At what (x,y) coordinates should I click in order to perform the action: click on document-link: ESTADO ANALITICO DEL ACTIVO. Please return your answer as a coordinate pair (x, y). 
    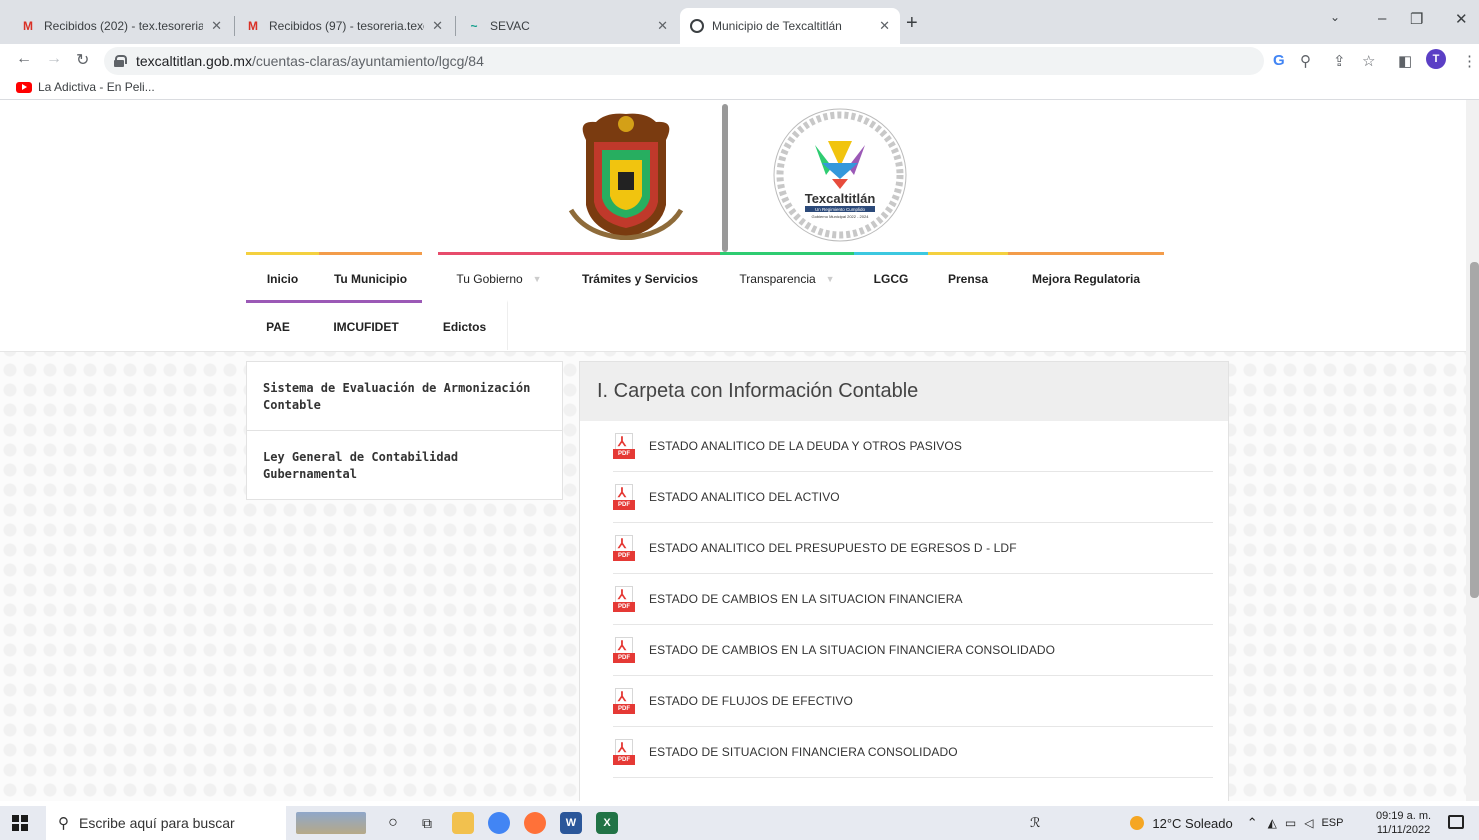
    Looking at the image, I should click on (744, 497).